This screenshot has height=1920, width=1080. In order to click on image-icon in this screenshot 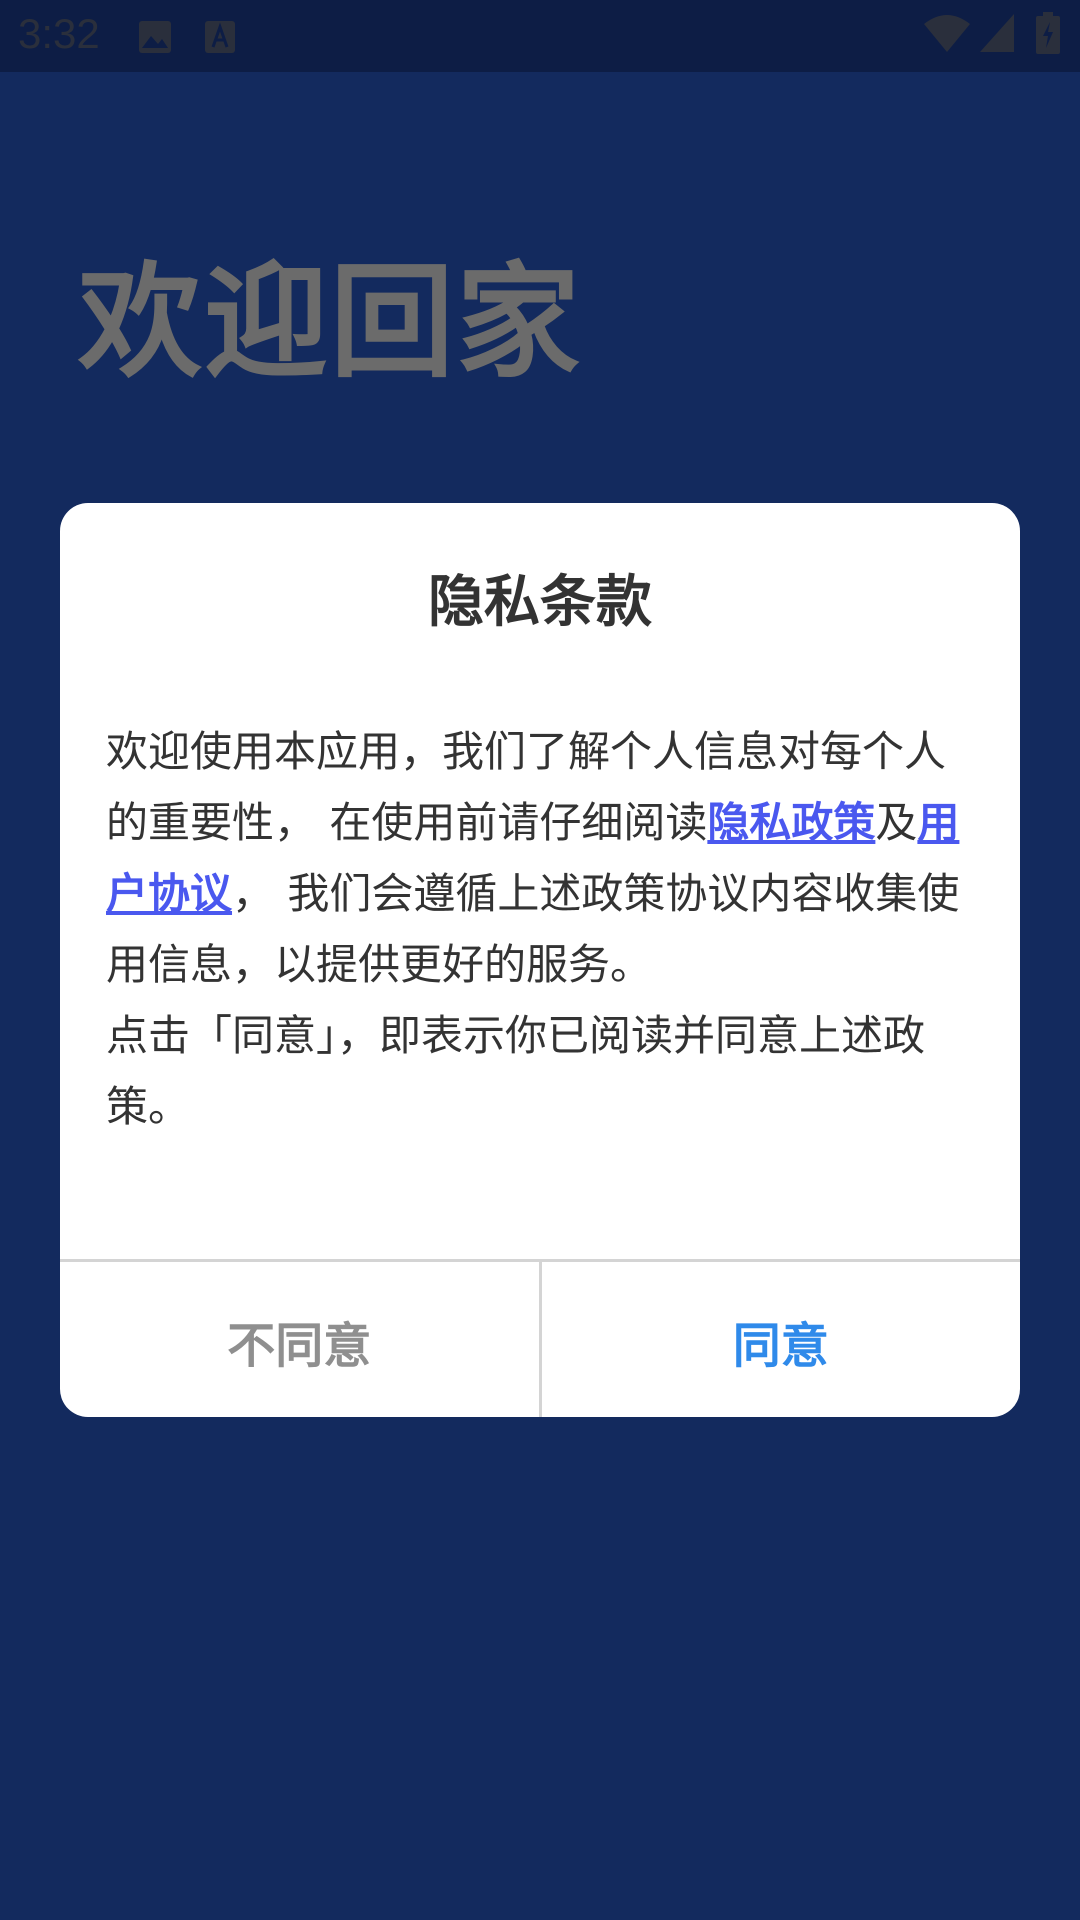, I will do `click(155, 39)`.